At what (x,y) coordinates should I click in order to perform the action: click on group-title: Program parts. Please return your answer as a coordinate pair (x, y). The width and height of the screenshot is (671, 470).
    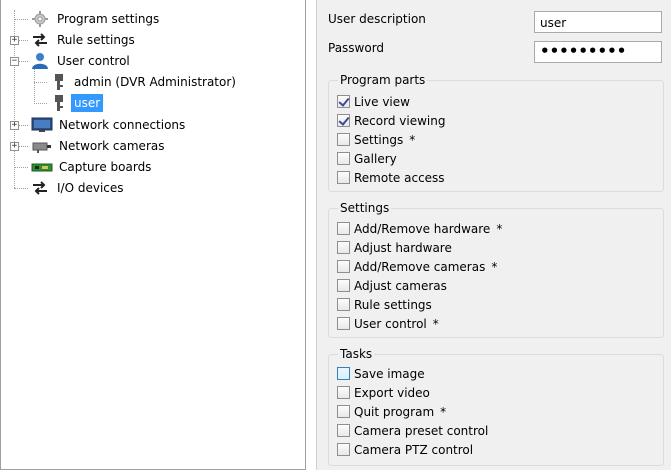
    Looking at the image, I should click on (383, 80).